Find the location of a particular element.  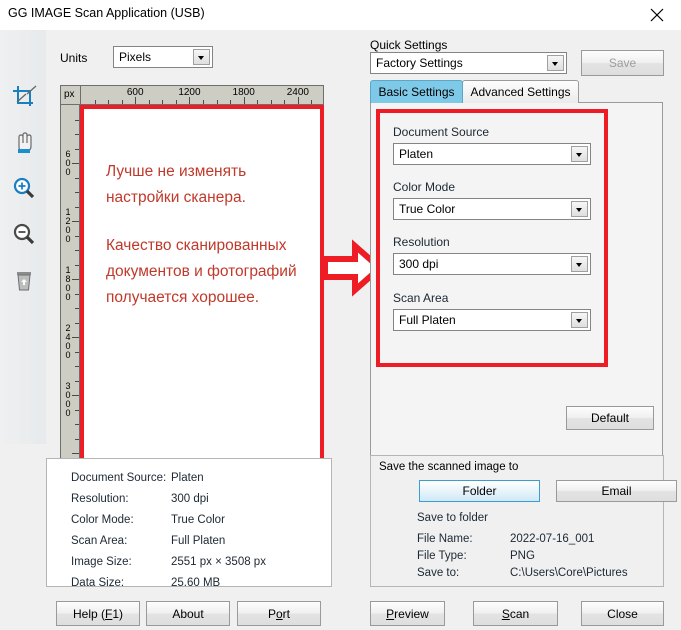

save-panel-subtitle: Save to folder is located at coordinates (452, 518).